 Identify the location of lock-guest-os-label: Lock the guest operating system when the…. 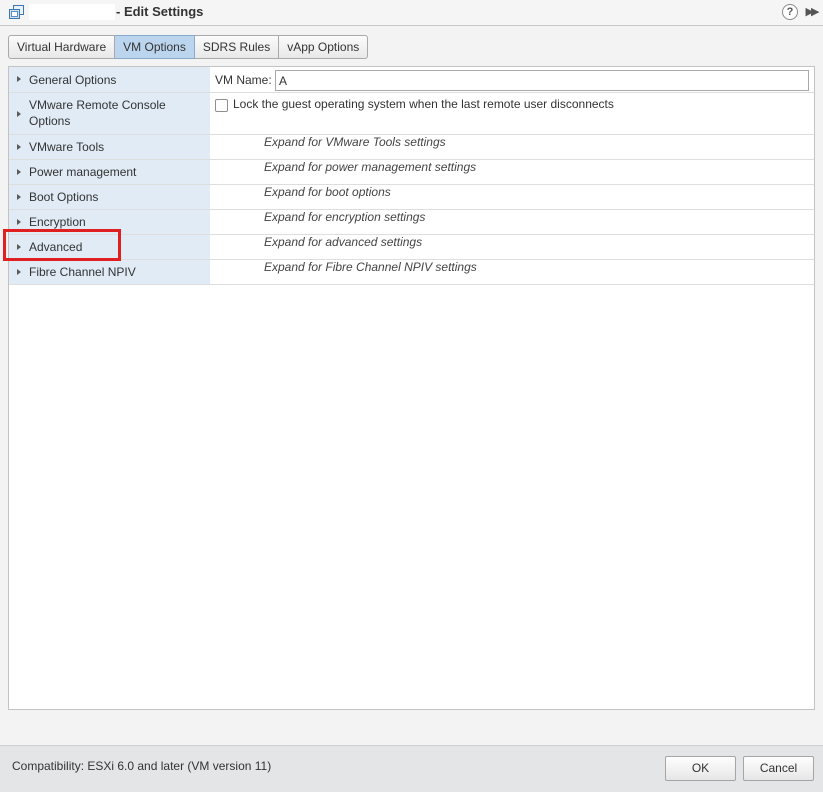
(423, 104).